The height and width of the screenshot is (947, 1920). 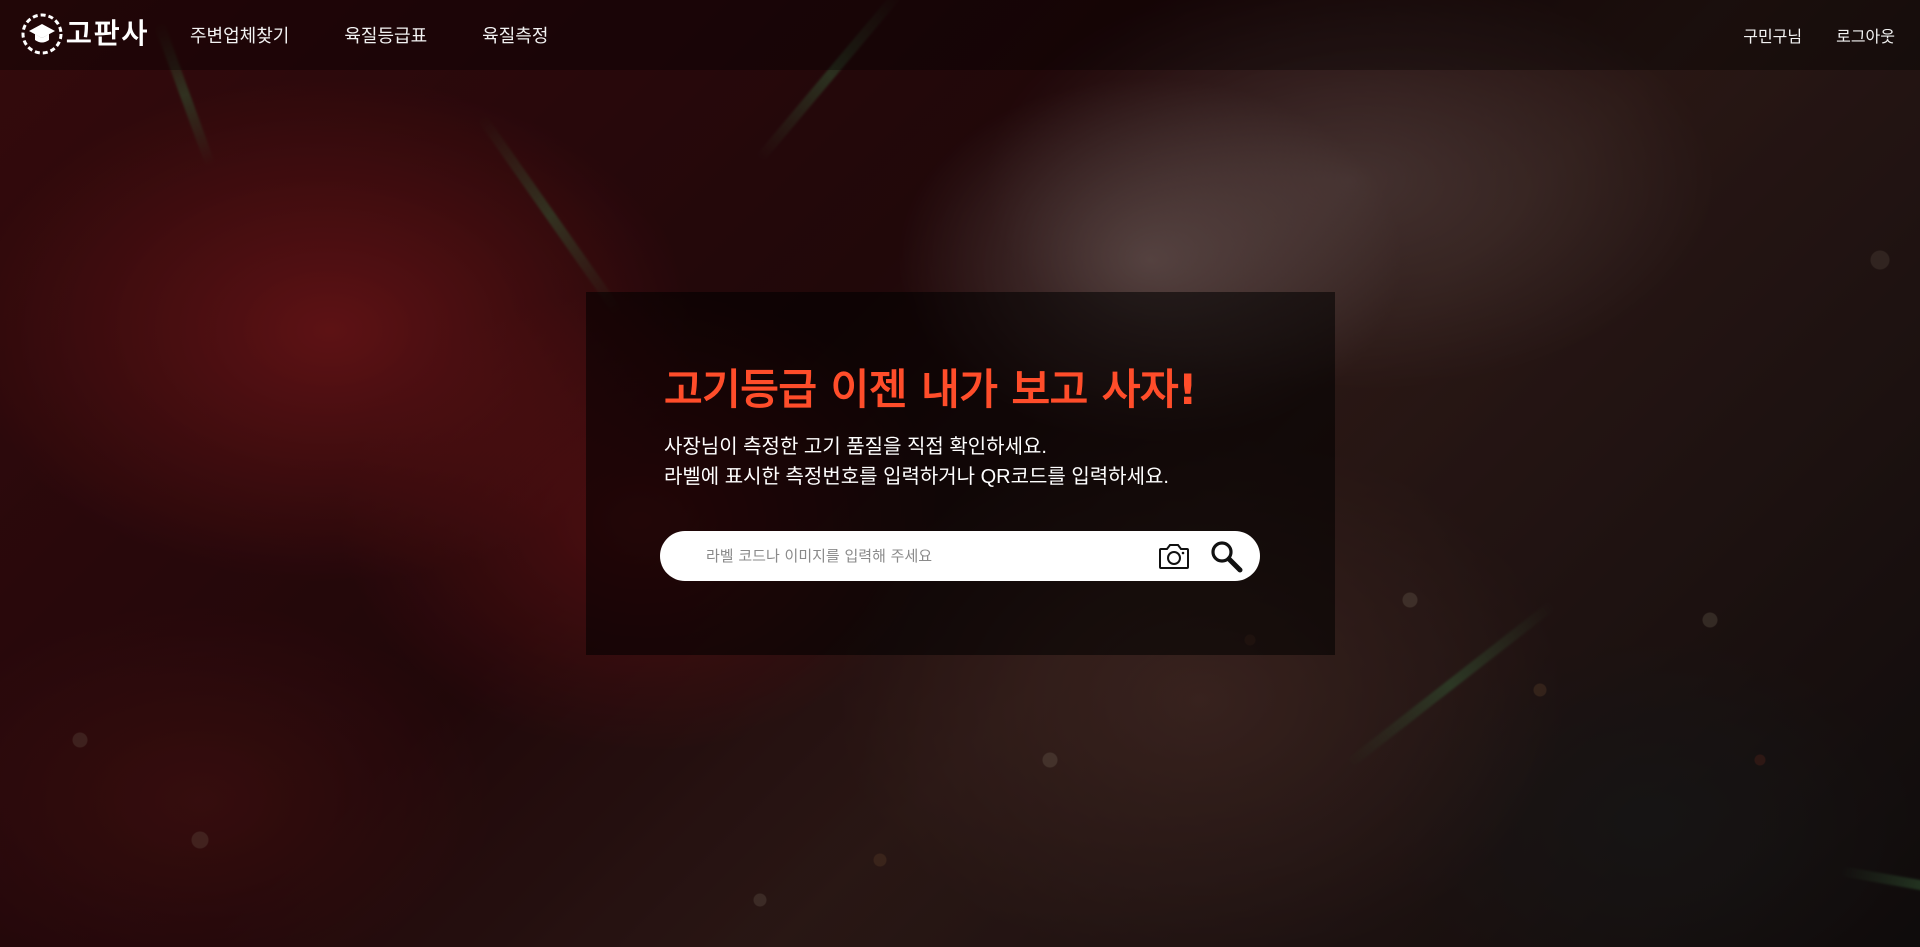 What do you see at coordinates (108, 33) in the screenshot?
I see `brand-name: 고판사` at bounding box center [108, 33].